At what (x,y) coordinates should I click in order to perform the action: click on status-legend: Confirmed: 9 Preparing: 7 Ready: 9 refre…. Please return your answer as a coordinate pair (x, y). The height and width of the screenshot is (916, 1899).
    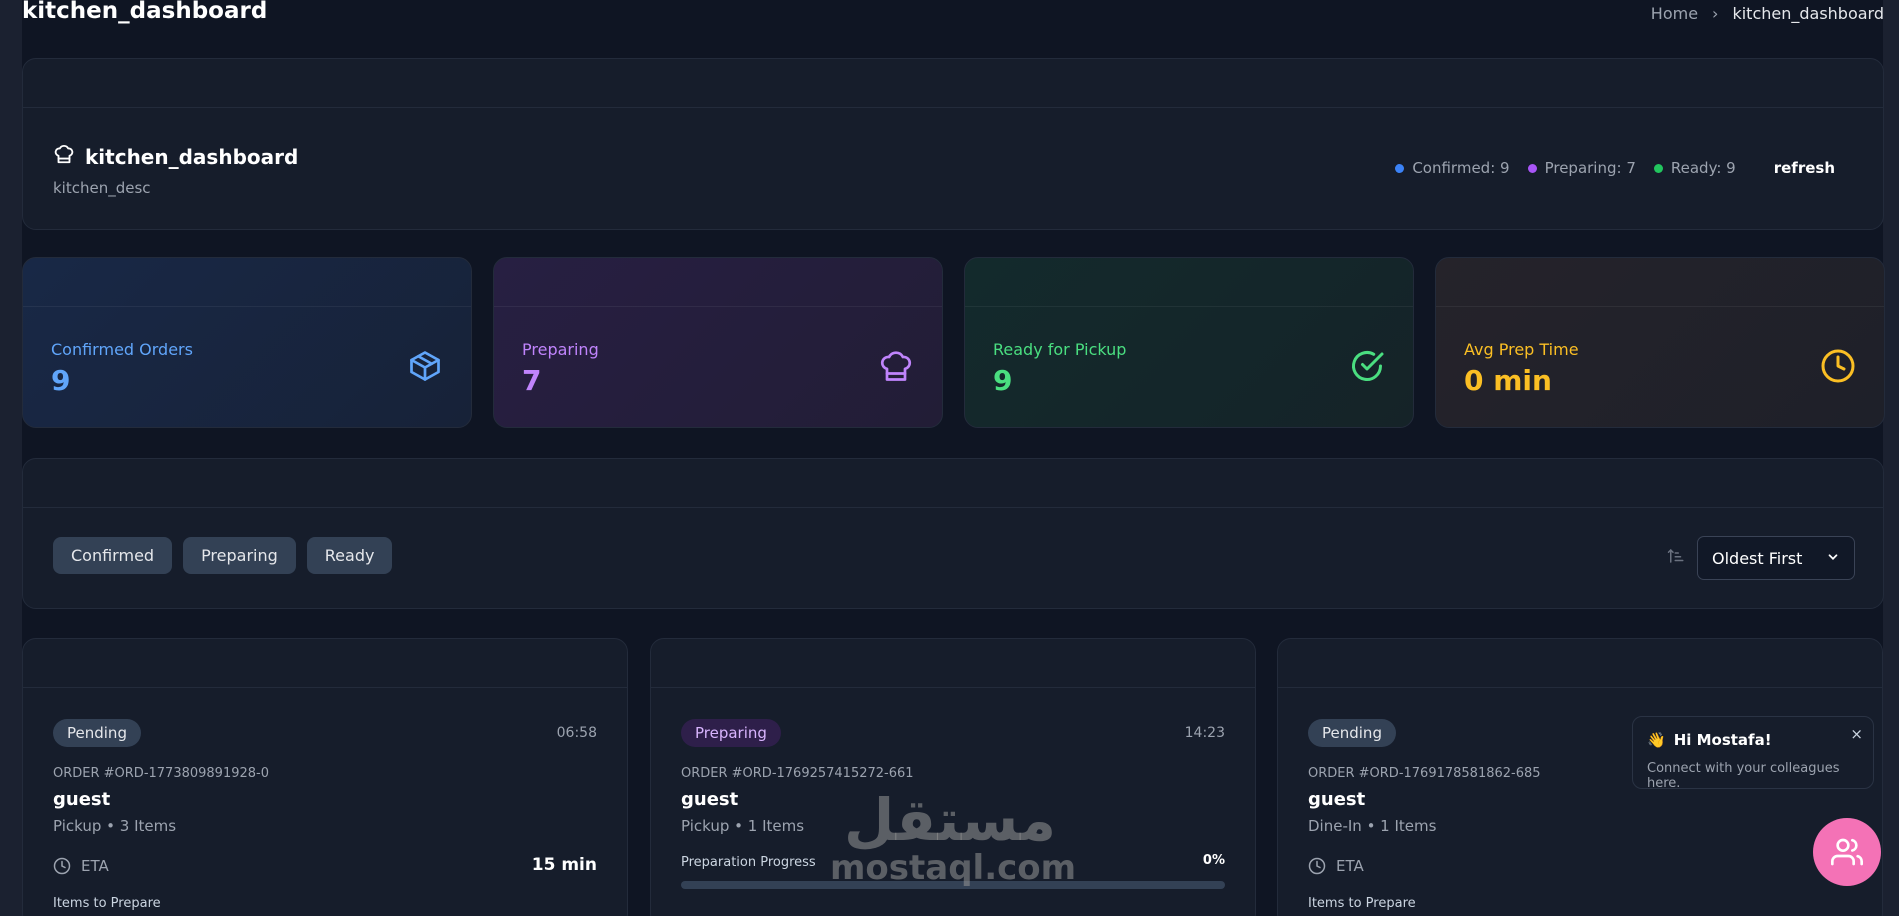
    Looking at the image, I should click on (1615, 168).